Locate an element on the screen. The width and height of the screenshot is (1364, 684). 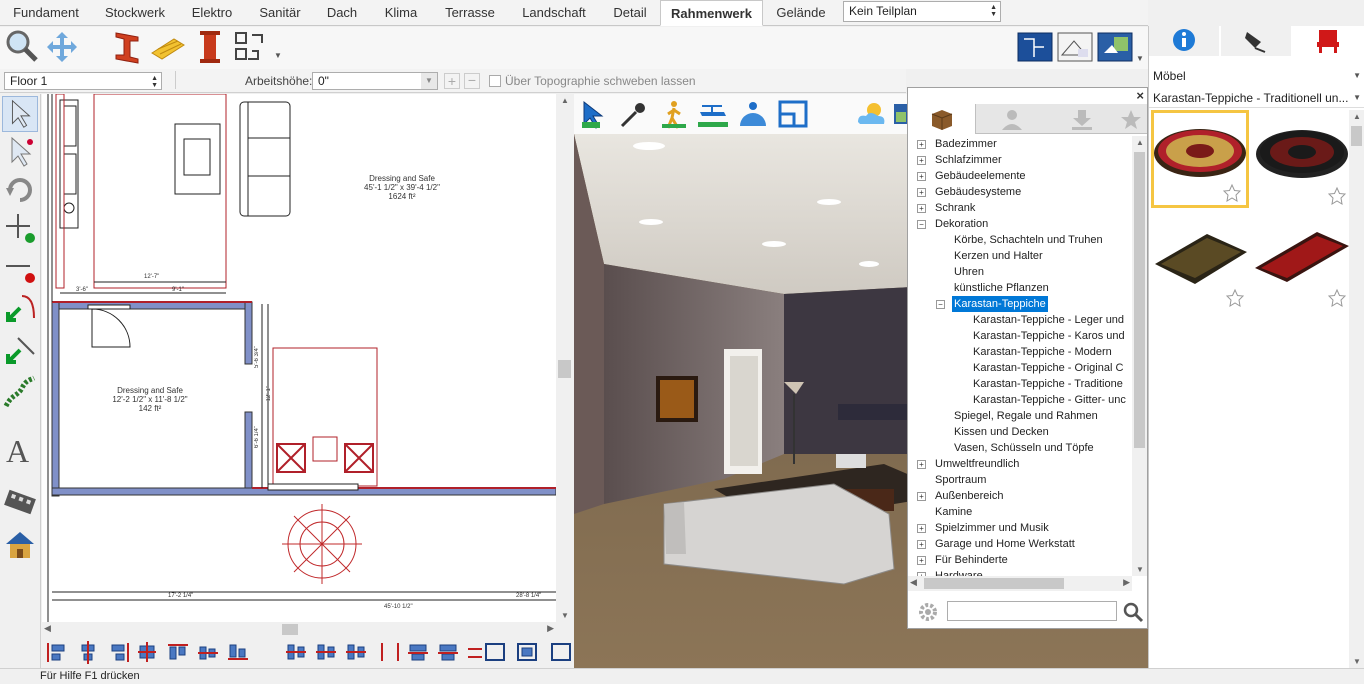
text-tool-icon: A is located at coordinates (20, 450).